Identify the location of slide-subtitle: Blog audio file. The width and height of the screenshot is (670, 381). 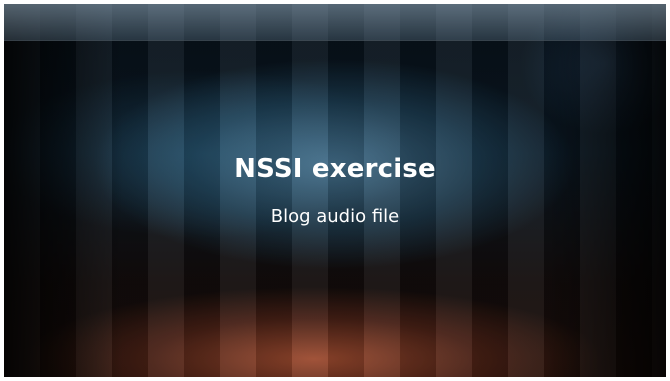
(335, 216).